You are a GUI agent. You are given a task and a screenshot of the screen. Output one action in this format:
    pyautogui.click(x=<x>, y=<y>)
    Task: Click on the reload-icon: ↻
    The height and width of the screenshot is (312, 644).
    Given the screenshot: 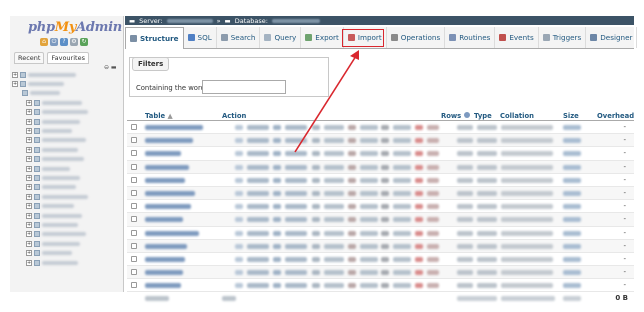 What is the action you would take?
    pyautogui.click(x=84, y=42)
    